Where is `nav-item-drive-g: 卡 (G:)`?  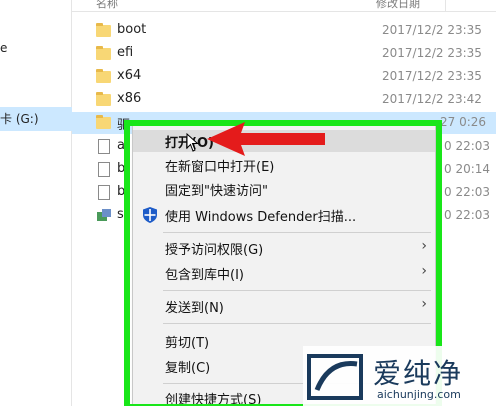 nav-item-drive-g: 卡 (G:) is located at coordinates (36, 119).